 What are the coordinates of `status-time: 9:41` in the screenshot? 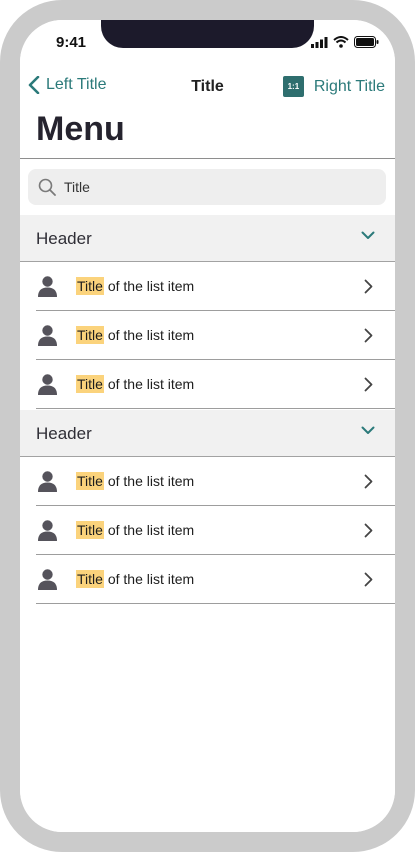 It's located at (71, 42).